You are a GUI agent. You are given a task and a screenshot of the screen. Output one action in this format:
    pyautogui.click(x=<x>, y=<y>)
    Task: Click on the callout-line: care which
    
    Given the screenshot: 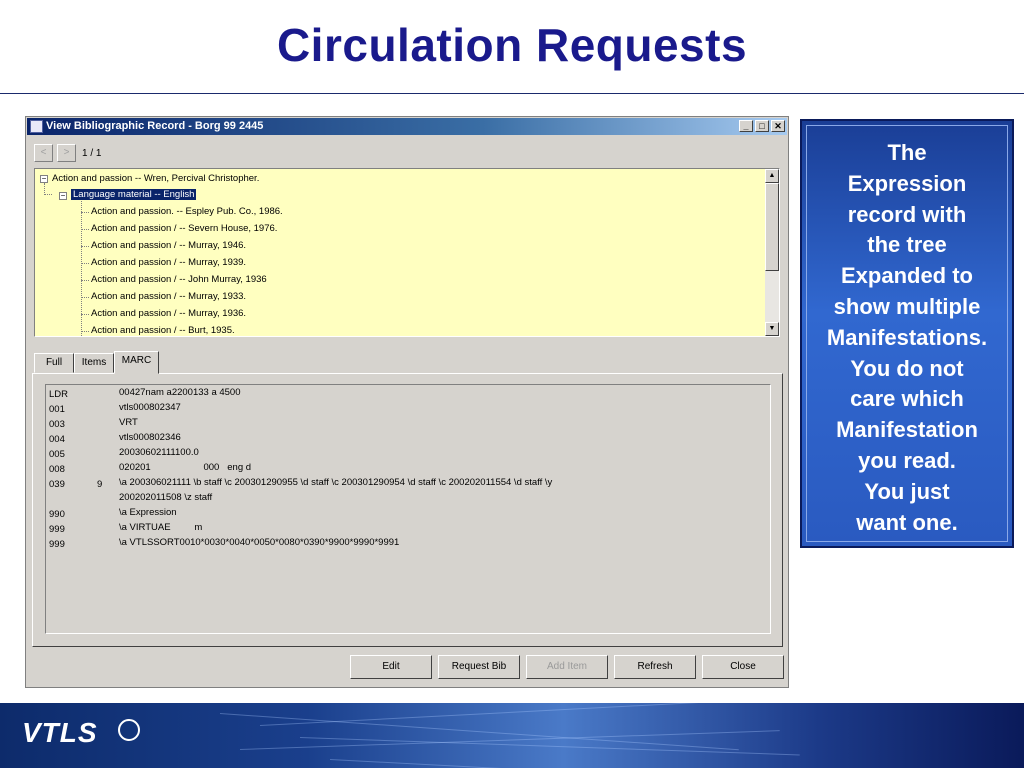 What is the action you would take?
    pyautogui.click(x=907, y=399)
    